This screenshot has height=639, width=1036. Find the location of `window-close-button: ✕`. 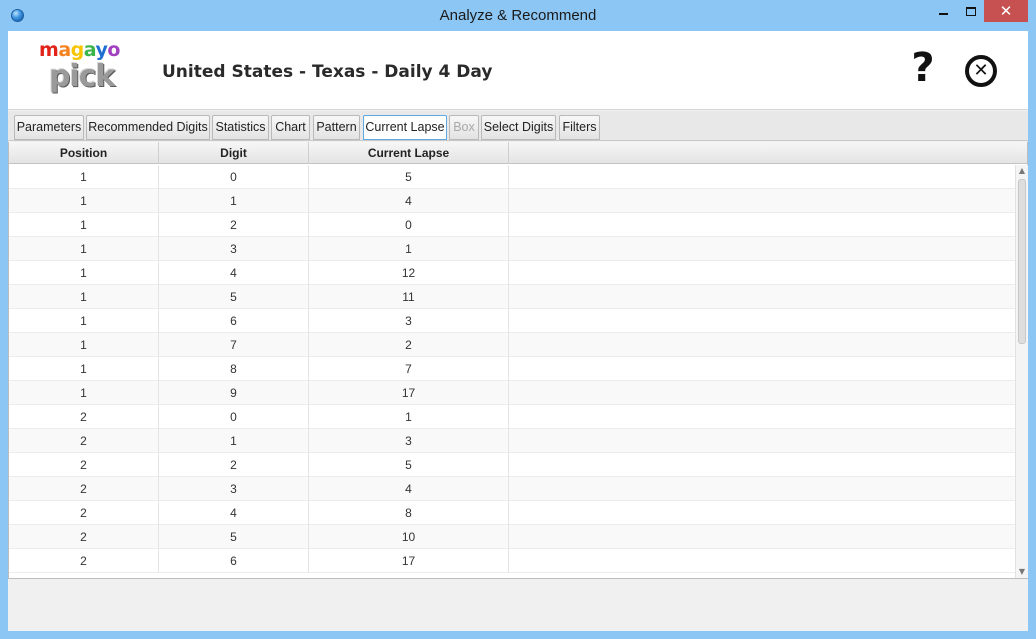

window-close-button: ✕ is located at coordinates (1006, 11).